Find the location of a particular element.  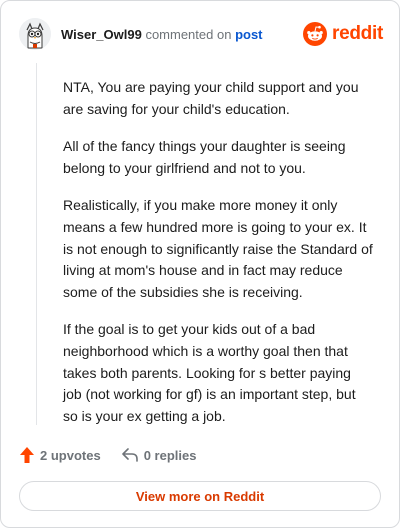

comment-attribution: Wiser_Owl99 commented on post is located at coordinates (162, 34).